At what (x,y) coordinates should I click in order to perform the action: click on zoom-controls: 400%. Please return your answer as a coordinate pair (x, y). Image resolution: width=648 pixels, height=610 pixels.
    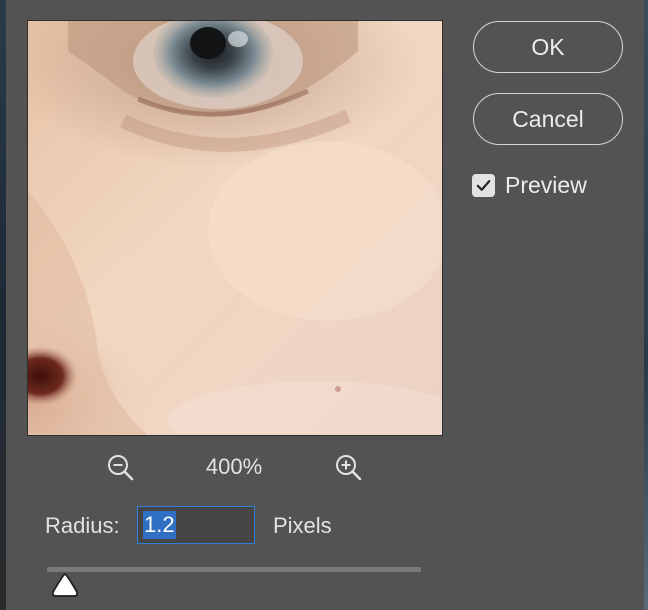
    Looking at the image, I should click on (234, 468).